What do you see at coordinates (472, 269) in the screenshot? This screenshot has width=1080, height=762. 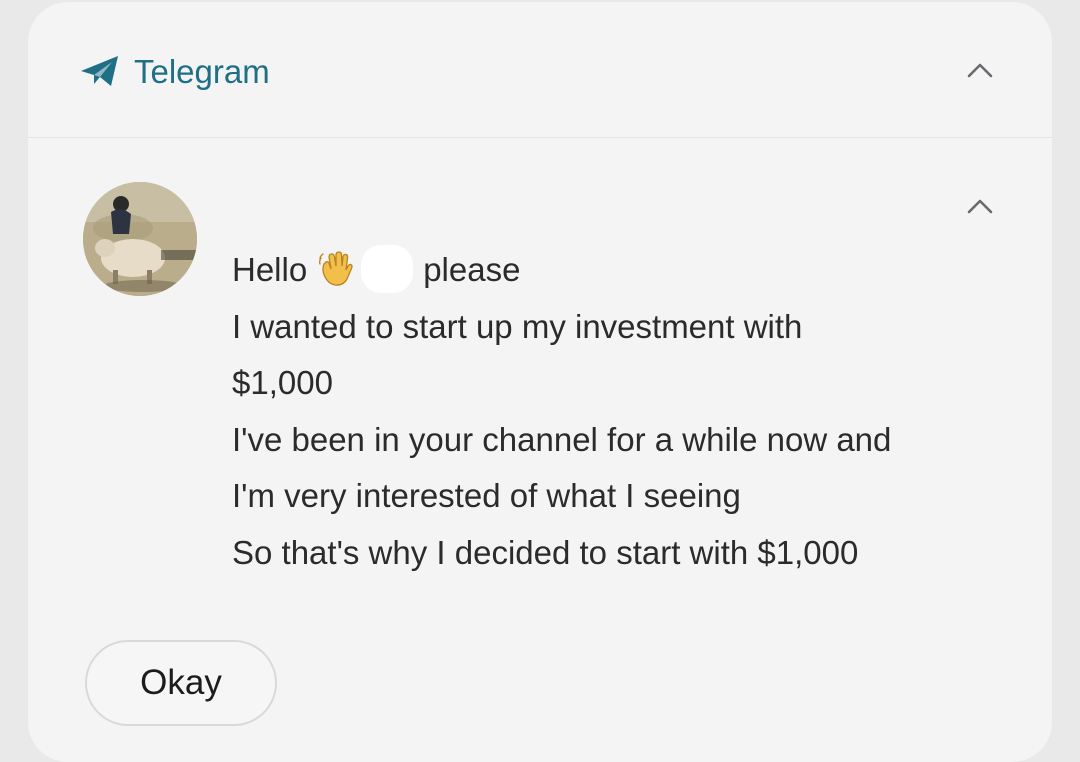 I see `greeting-suffix: please` at bounding box center [472, 269].